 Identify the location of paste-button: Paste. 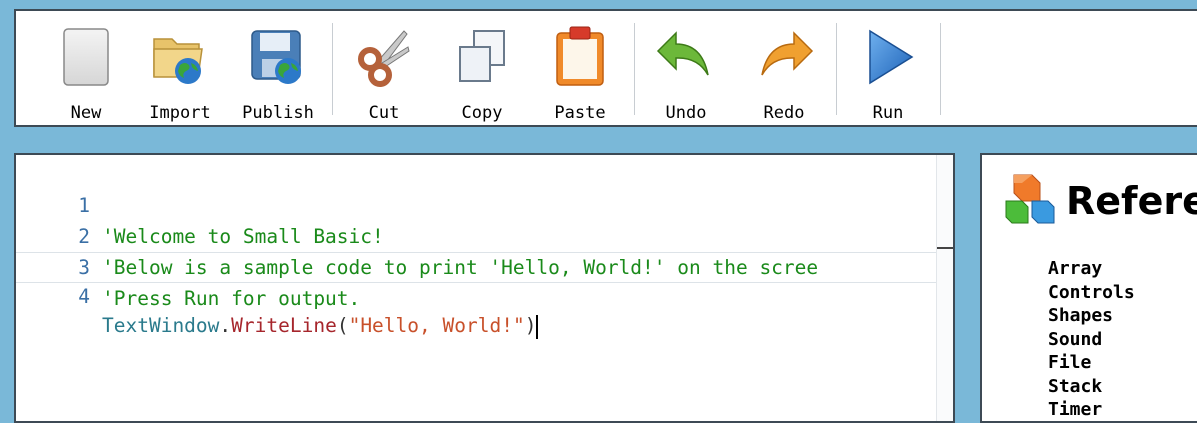
(580, 73).